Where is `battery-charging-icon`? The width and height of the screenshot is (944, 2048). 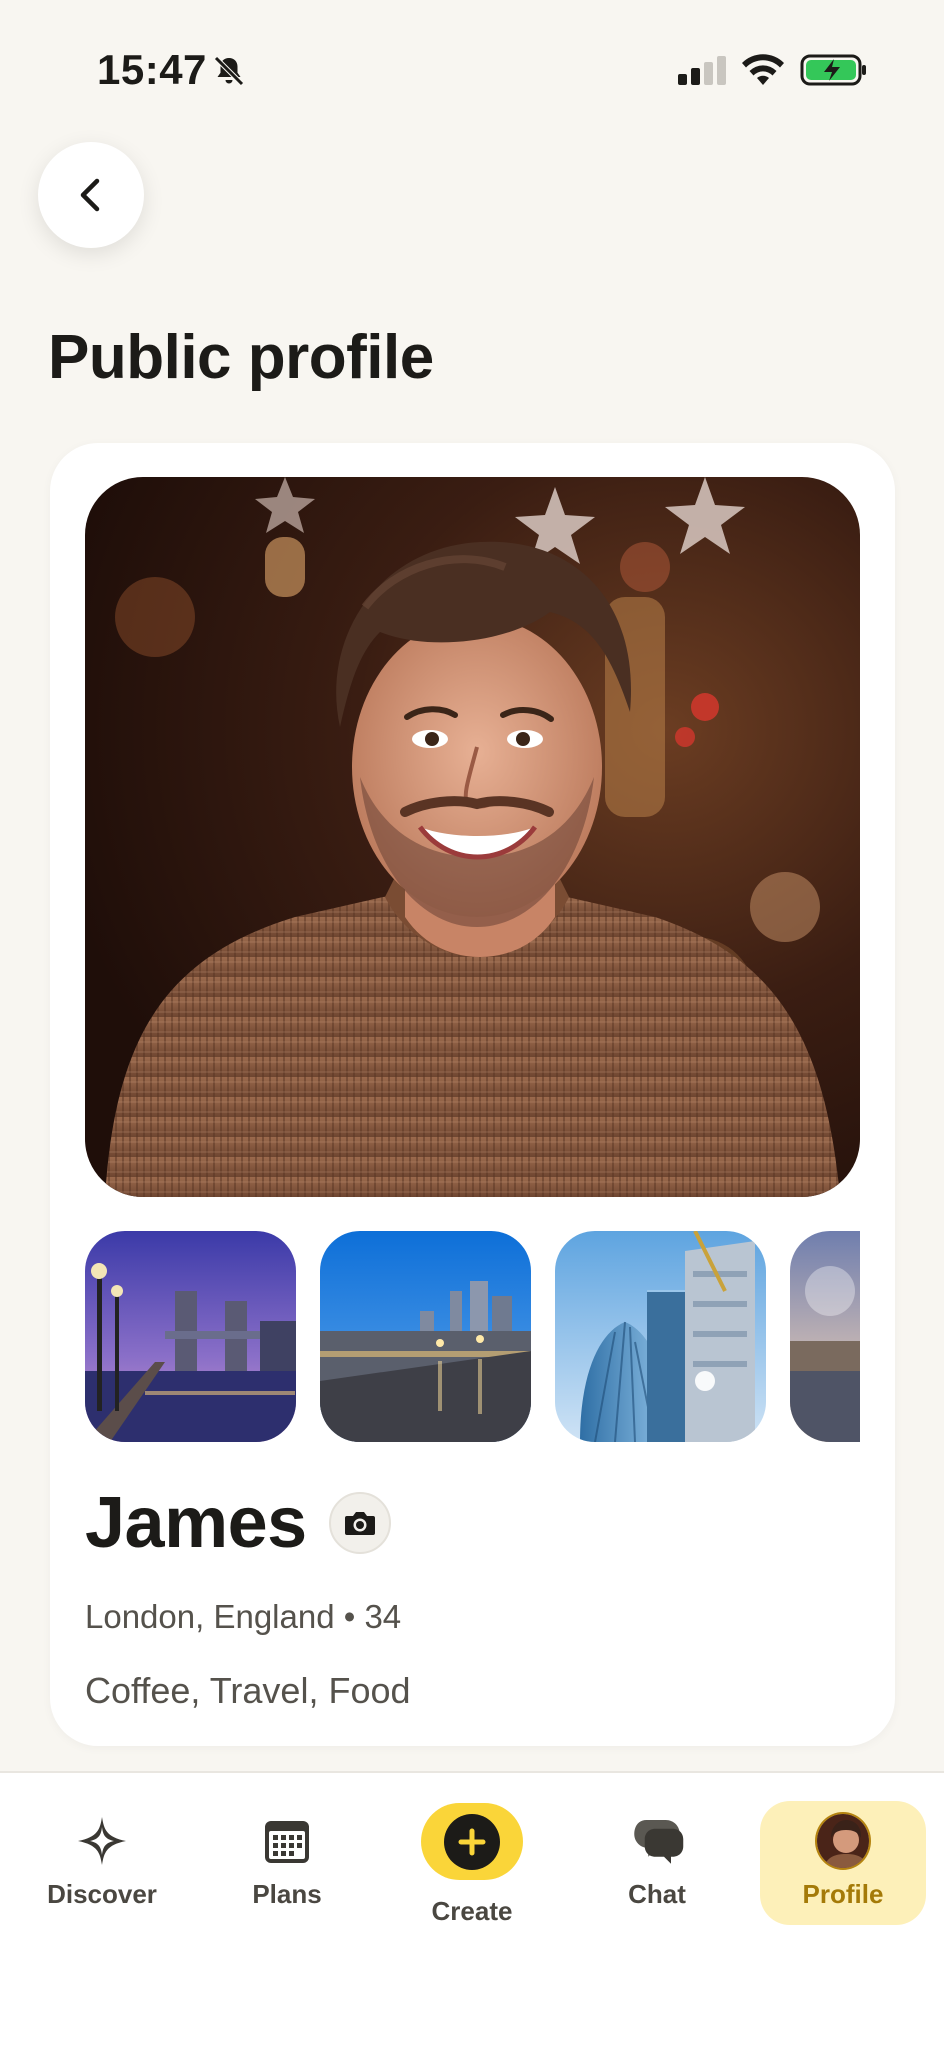
battery-charging-icon is located at coordinates (833, 70).